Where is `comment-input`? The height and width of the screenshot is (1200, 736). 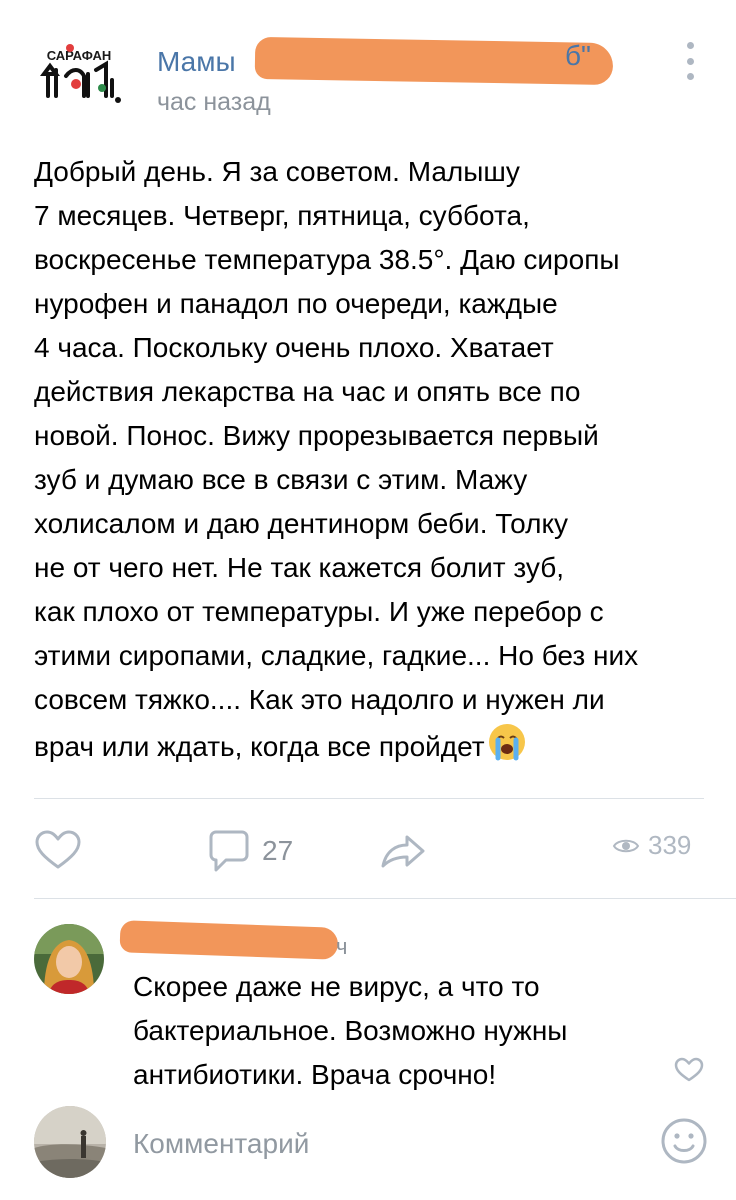 comment-input is located at coordinates (388, 1144).